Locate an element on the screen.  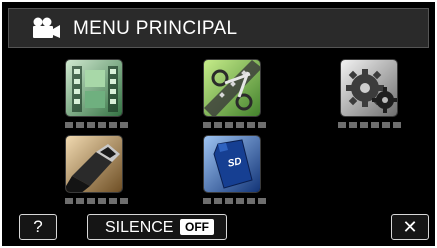
close-button: ✕ is located at coordinates (410, 227).